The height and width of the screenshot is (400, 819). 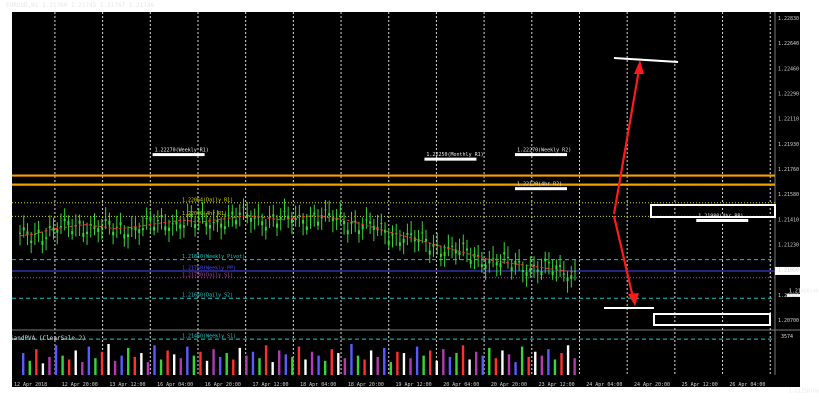 What do you see at coordinates (207, 200) in the screenshot?
I see `level-label: 1.22064(Daily R1)` at bounding box center [207, 200].